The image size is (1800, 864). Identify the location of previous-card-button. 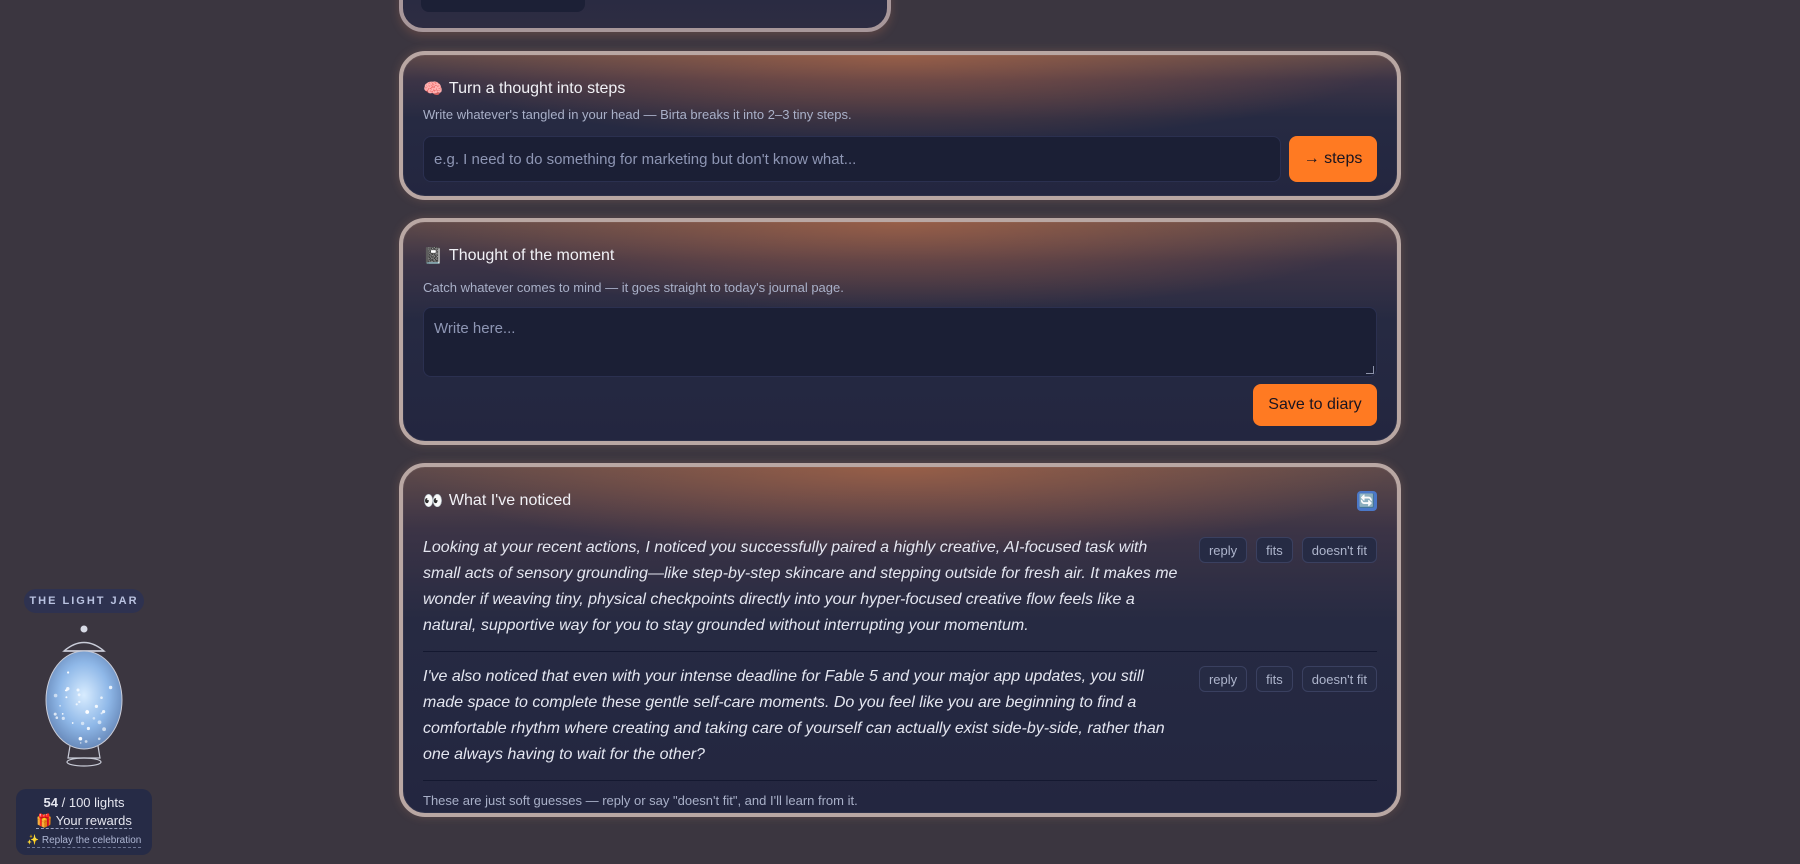
(503, 6).